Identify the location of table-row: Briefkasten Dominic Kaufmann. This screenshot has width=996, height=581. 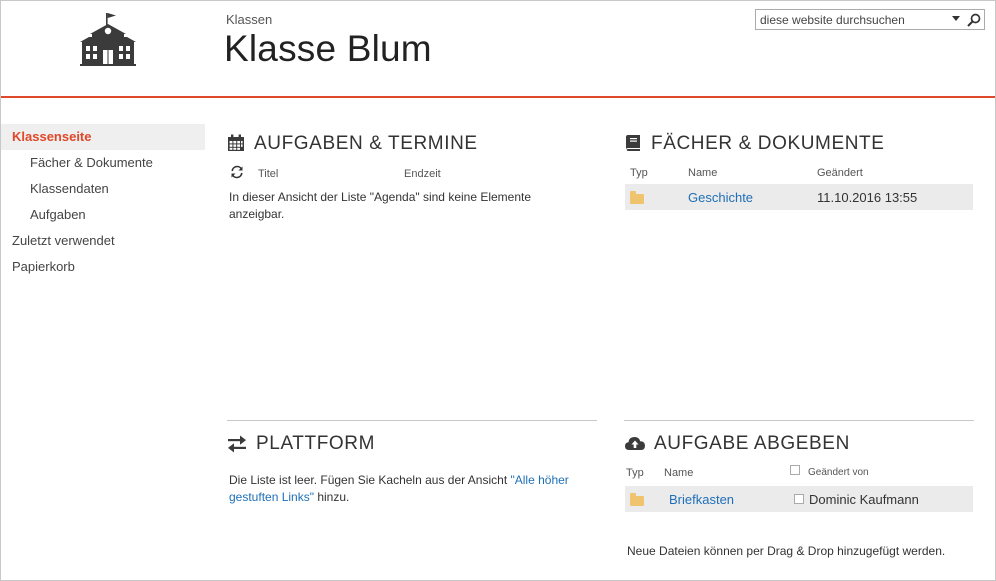
(799, 499).